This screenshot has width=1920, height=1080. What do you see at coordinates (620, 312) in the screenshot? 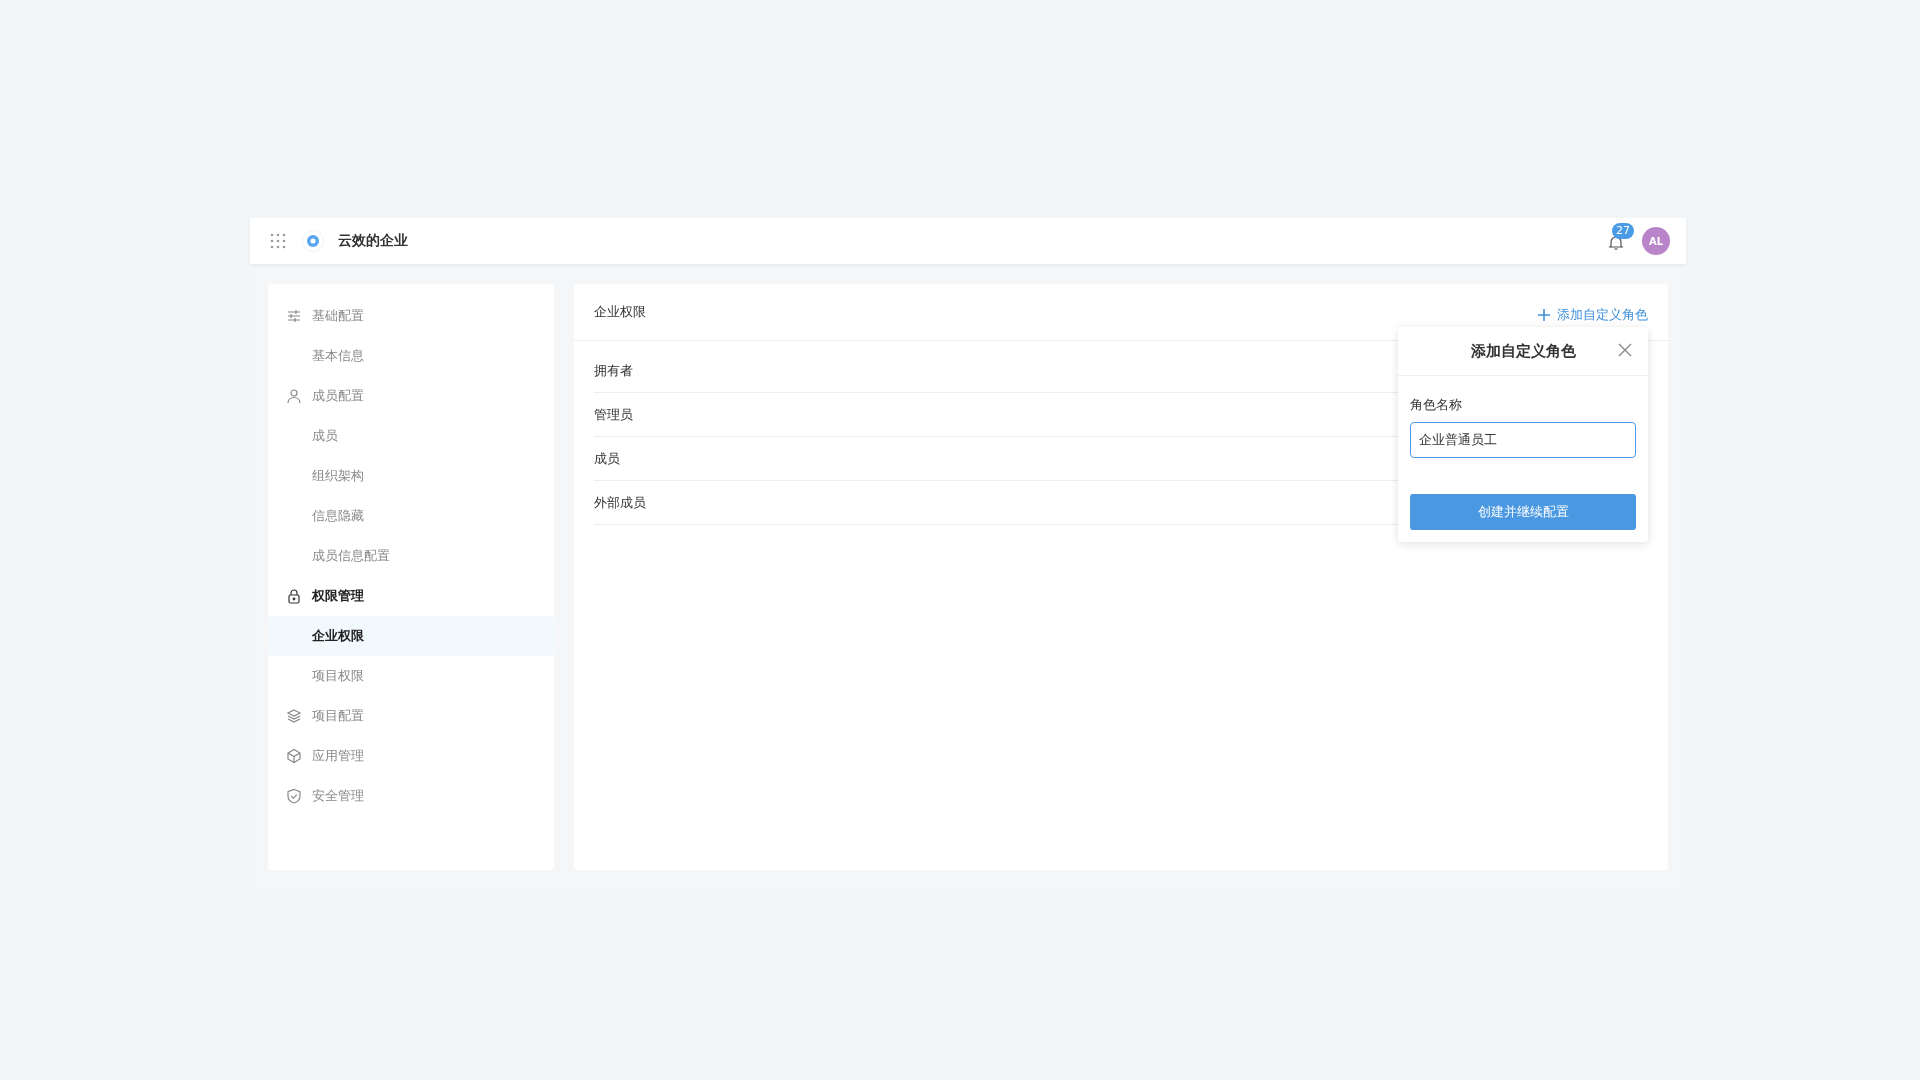
I see `panel-title: 企业权限` at bounding box center [620, 312].